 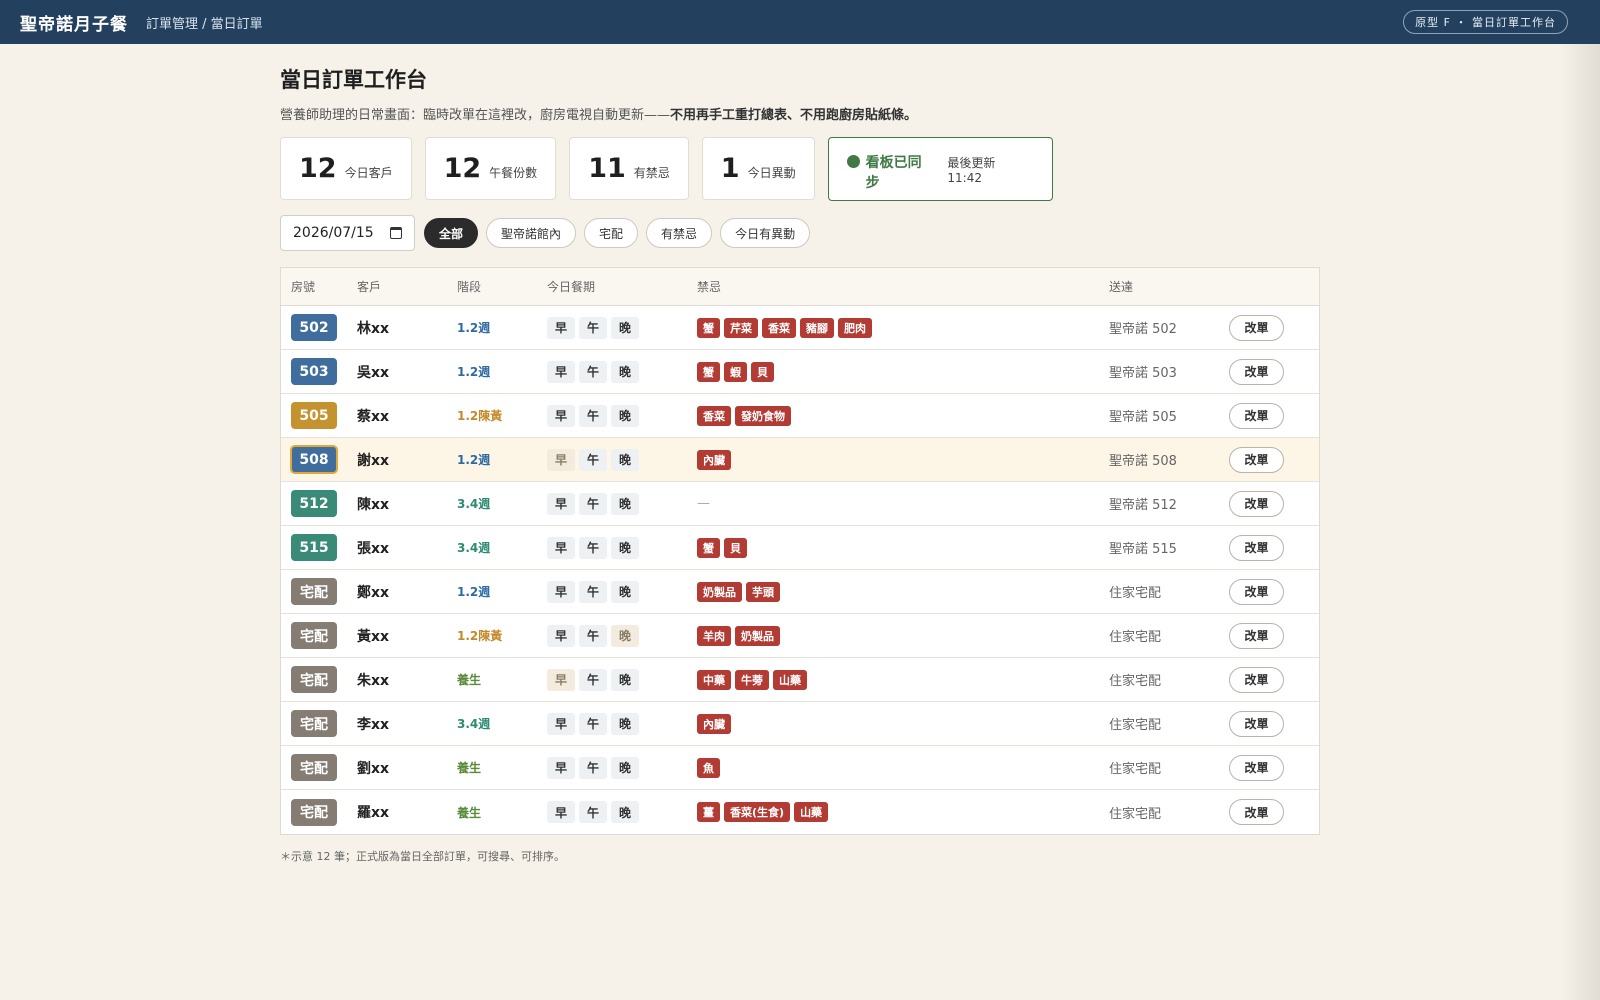 I want to click on filter-chip-in-house: 聖帝諾館內, so click(x=531, y=233).